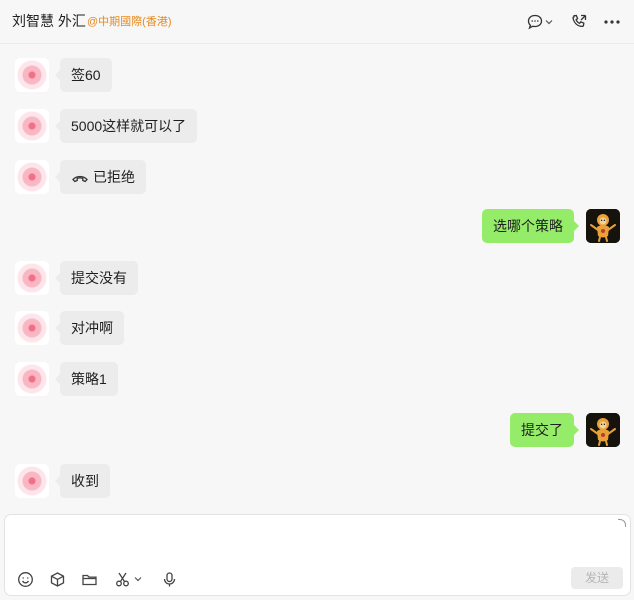  Describe the element at coordinates (169, 579) in the screenshot. I see `microphone-icon` at that location.